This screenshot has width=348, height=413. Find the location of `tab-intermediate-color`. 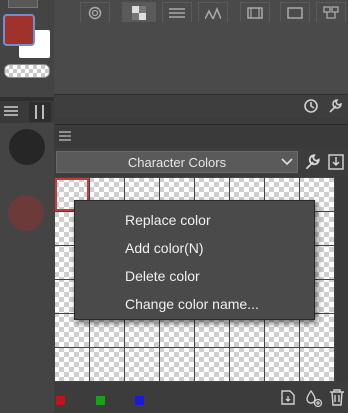

tab-intermediate-color is located at coordinates (177, 12).